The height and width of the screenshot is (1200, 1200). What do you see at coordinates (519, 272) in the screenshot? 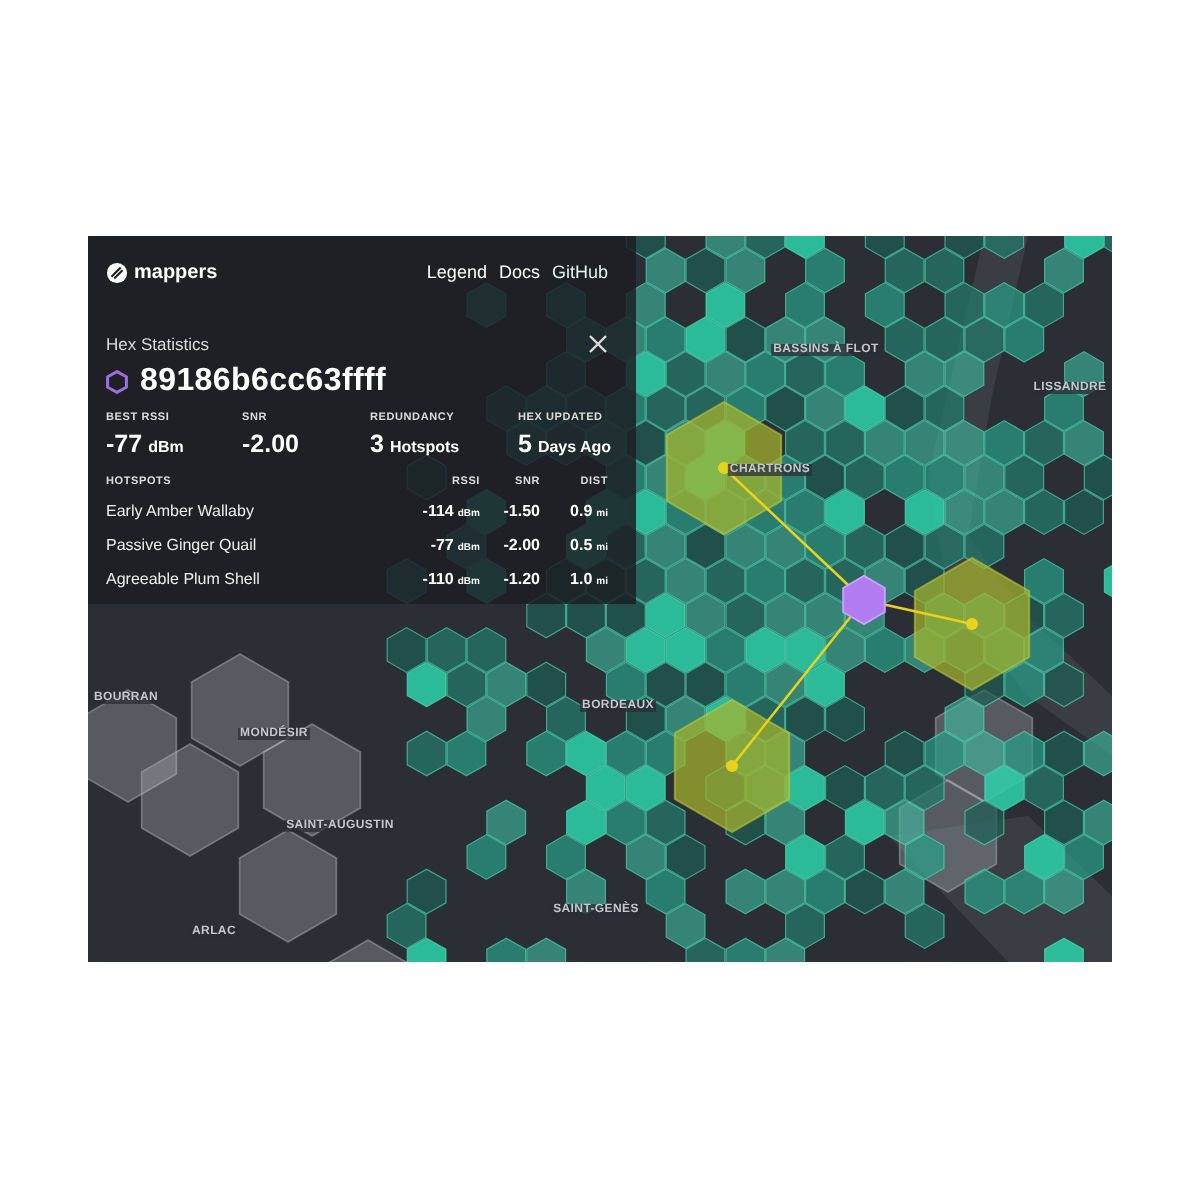
I see `nav-link: Docs` at bounding box center [519, 272].